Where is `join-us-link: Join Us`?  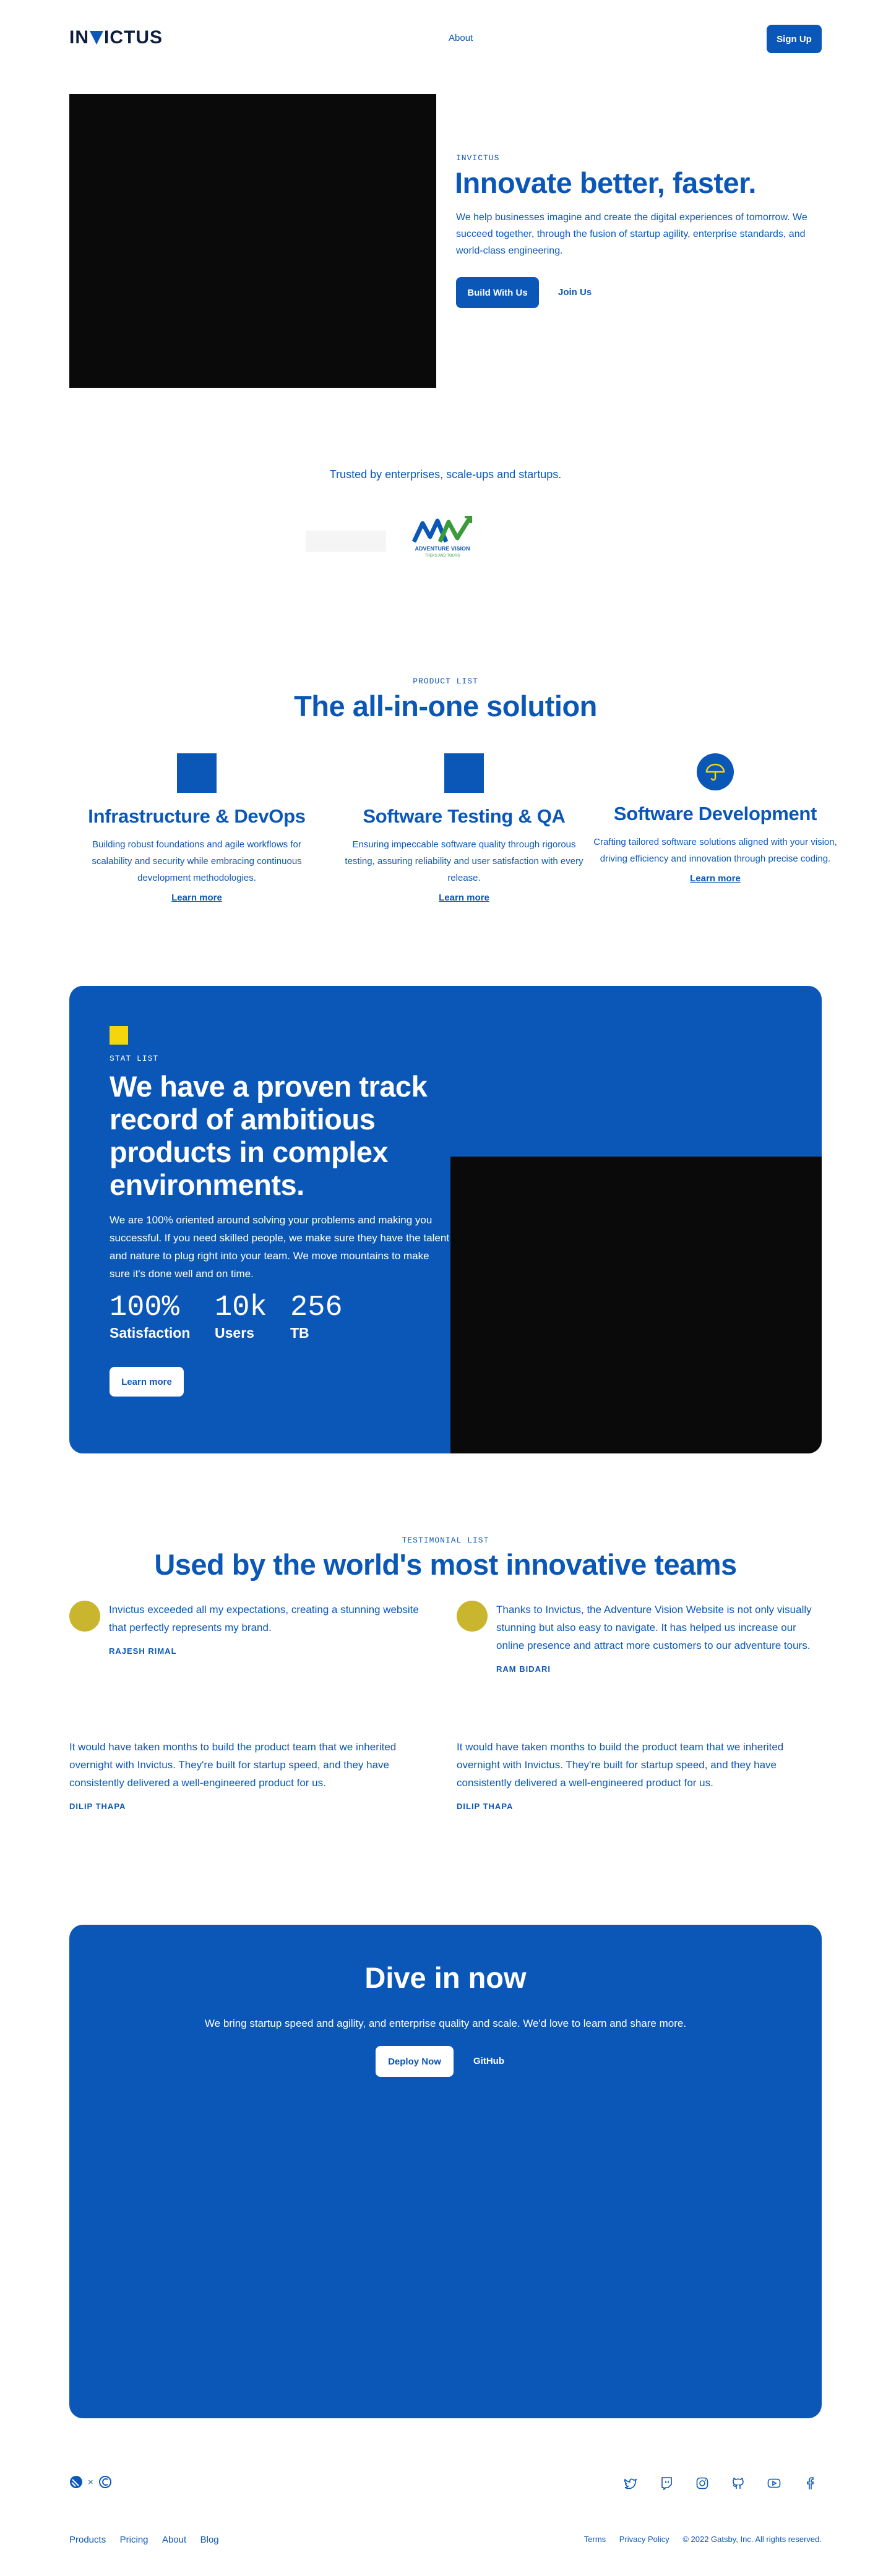 join-us-link: Join Us is located at coordinates (575, 292).